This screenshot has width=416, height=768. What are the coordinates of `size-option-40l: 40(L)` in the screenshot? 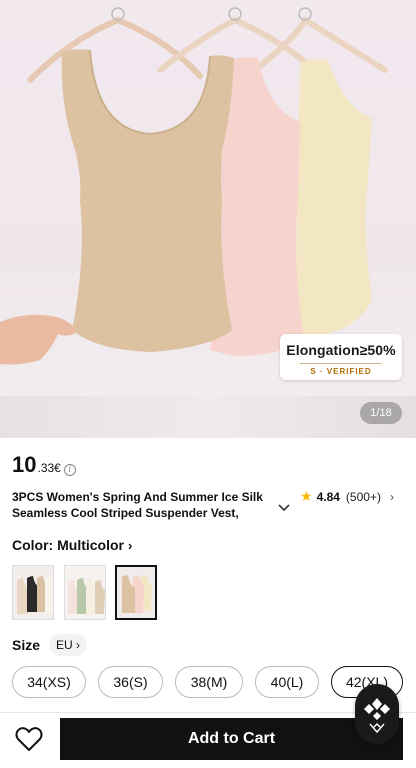 It's located at (287, 682).